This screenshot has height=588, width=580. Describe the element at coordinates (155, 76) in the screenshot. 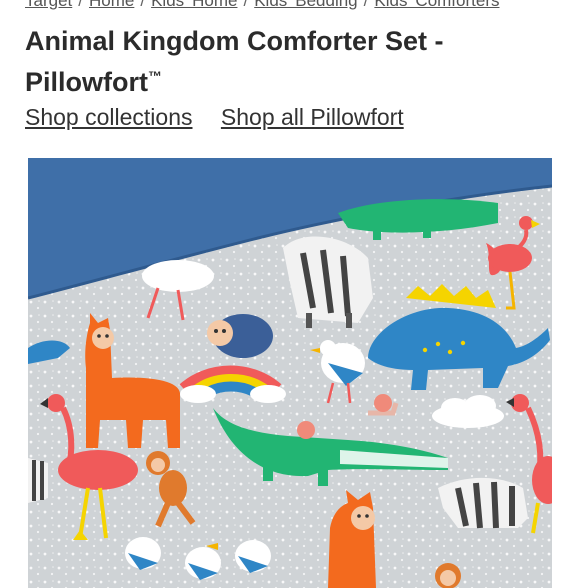

I see `trademark-symbol: ™` at that location.